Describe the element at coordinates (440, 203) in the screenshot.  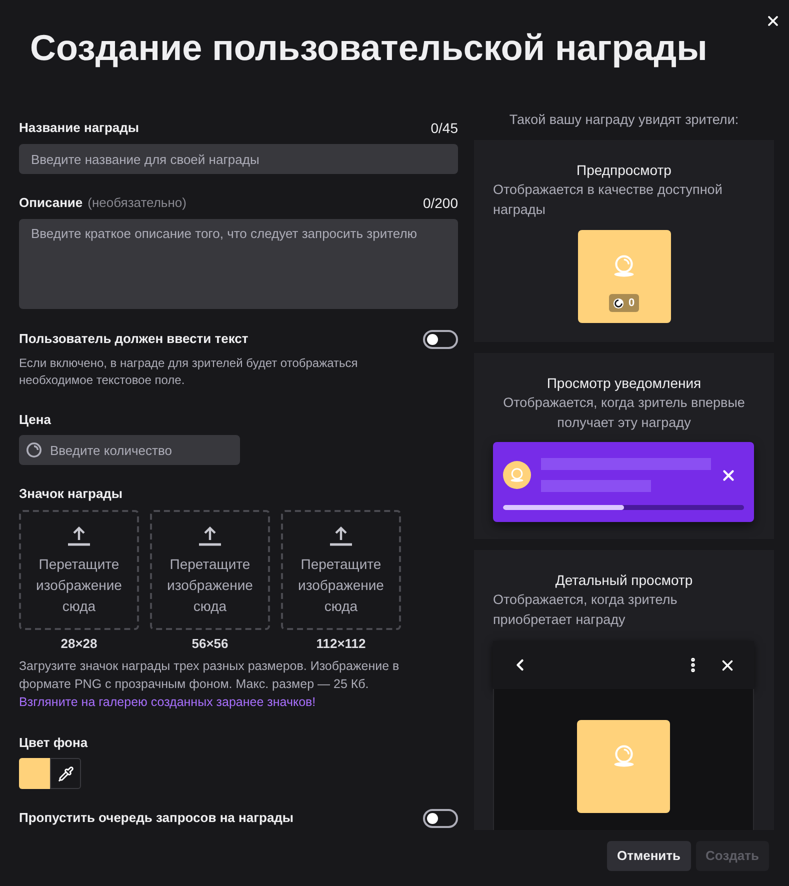
I see `char-counter: 0/200` at that location.